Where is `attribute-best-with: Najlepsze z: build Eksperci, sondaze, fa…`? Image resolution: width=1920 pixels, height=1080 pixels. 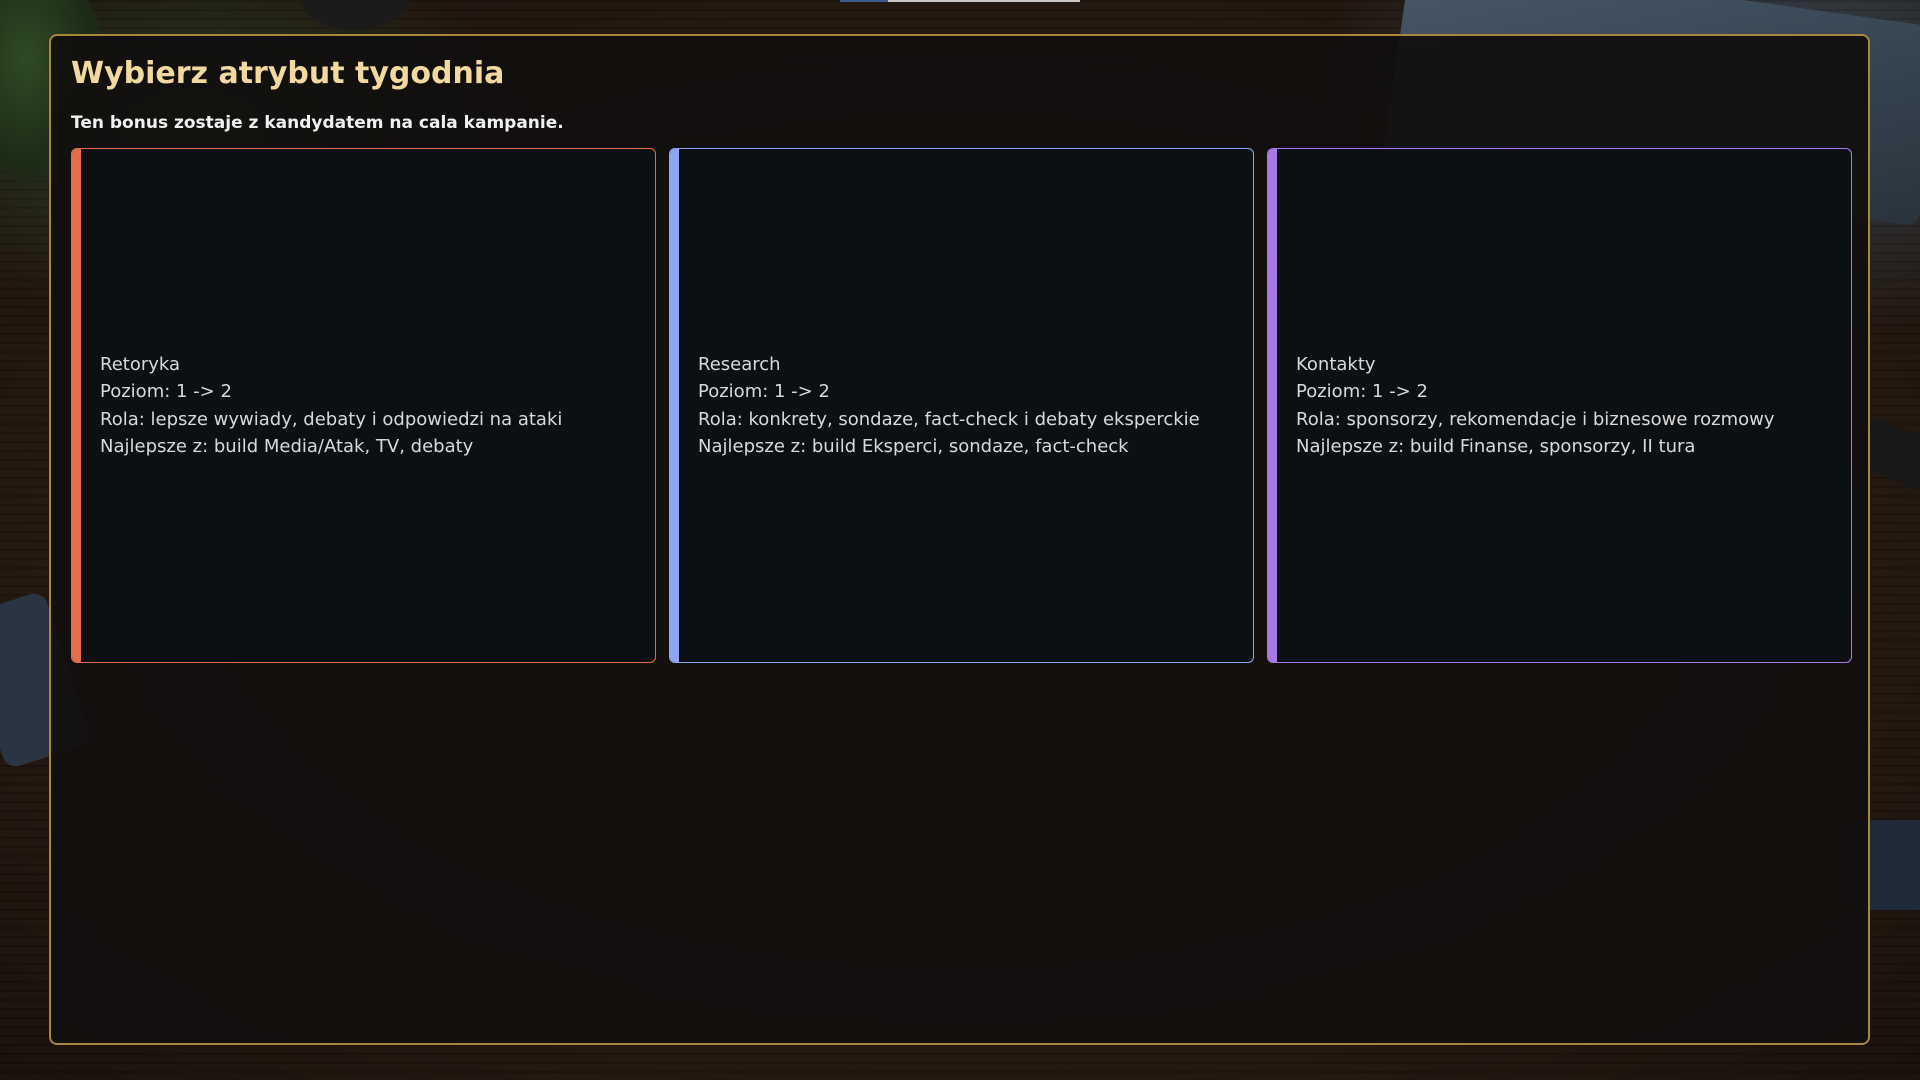 attribute-best-with: Najlepsze z: build Eksperci, sondaze, fa… is located at coordinates (913, 446).